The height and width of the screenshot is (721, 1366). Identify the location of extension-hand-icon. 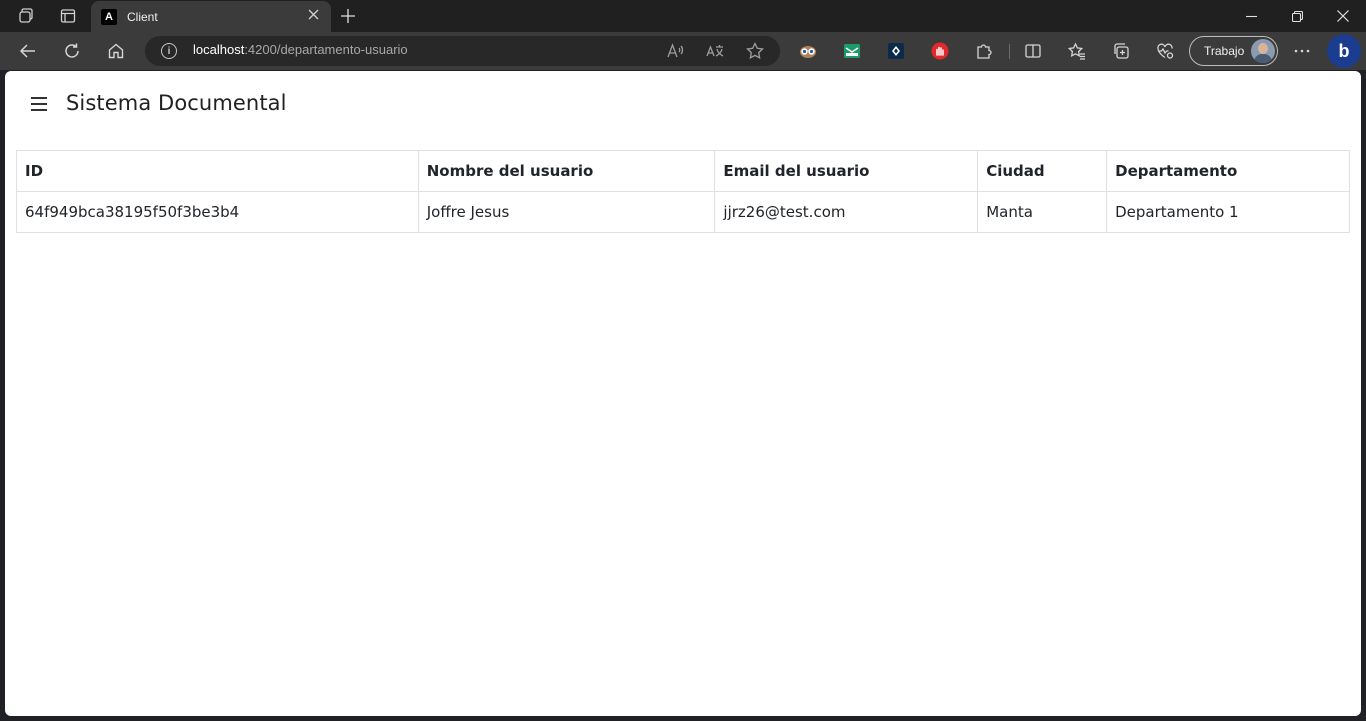
(940, 51).